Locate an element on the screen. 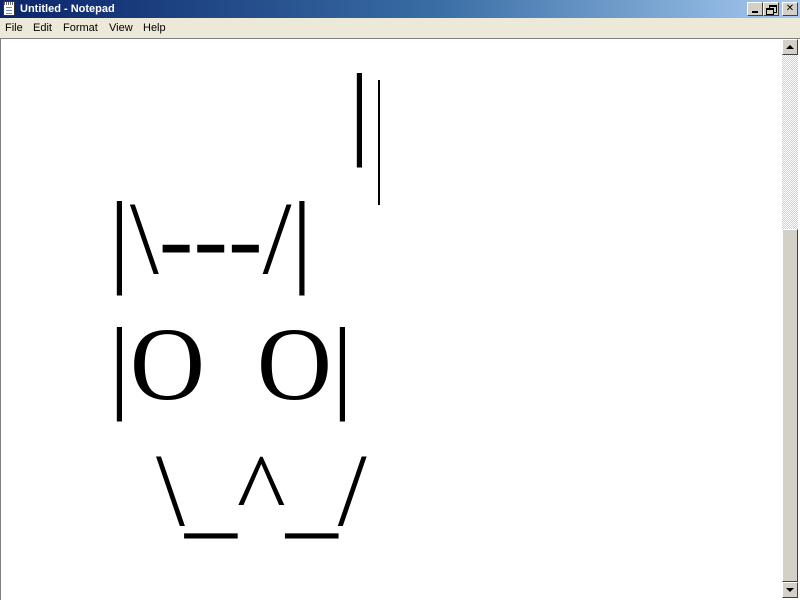 This screenshot has width=800, height=600. scroll-up-arrow-icon is located at coordinates (790, 47).